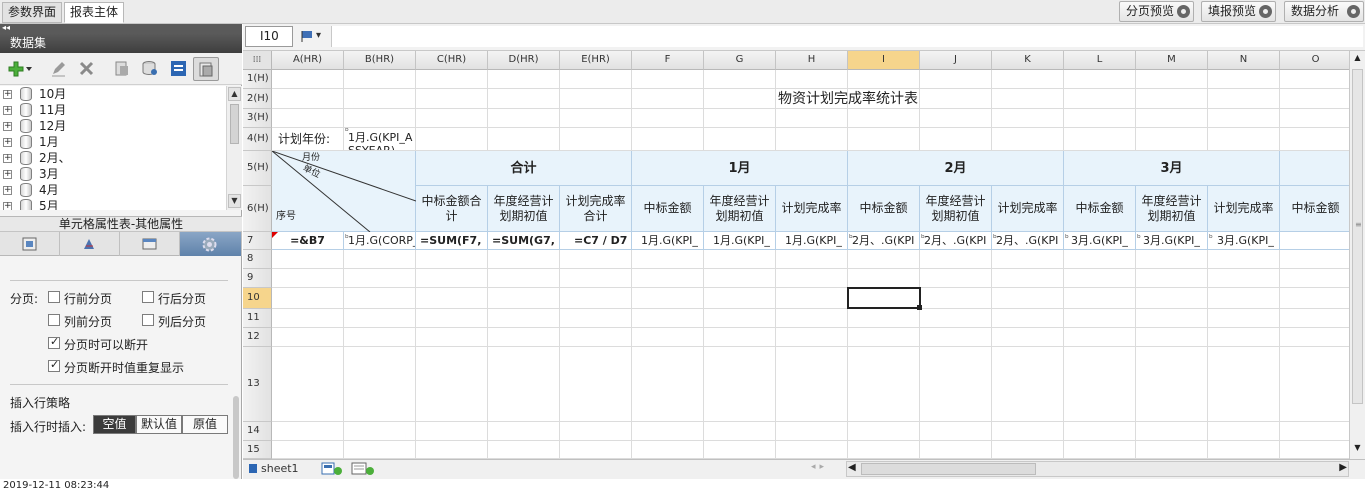 Image resolution: width=1365 pixels, height=489 pixels. I want to click on scroll-up-icon: ▲, so click(1357, 59).